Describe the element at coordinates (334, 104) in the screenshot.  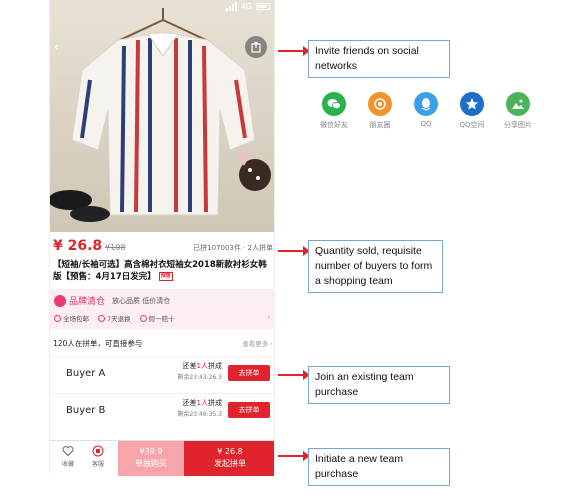
I see `wechat-icon` at that location.